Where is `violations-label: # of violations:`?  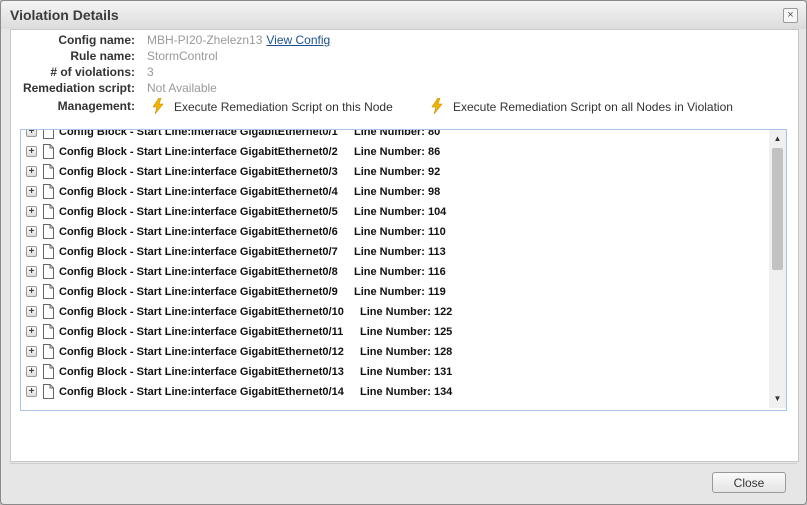 violations-label: # of violations: is located at coordinates (92, 72).